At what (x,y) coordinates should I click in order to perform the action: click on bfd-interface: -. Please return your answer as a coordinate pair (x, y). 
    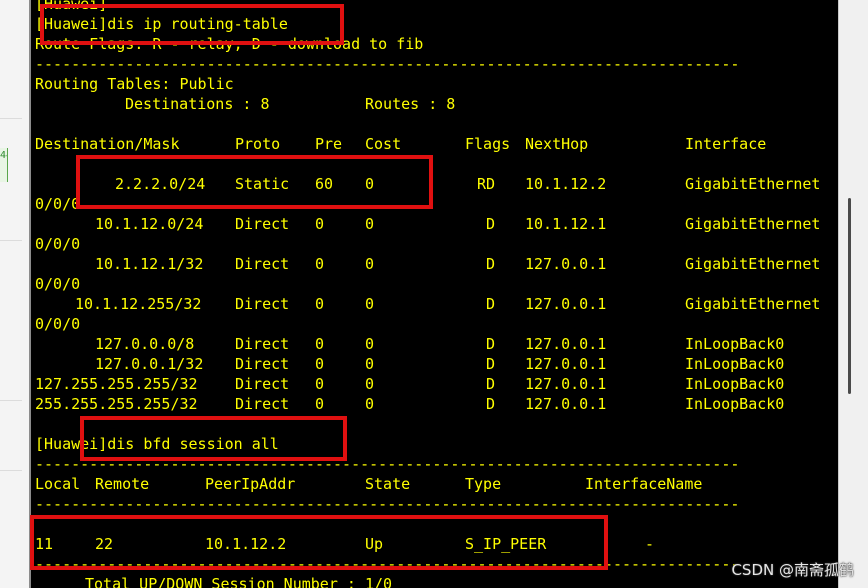
    Looking at the image, I should click on (650, 544).